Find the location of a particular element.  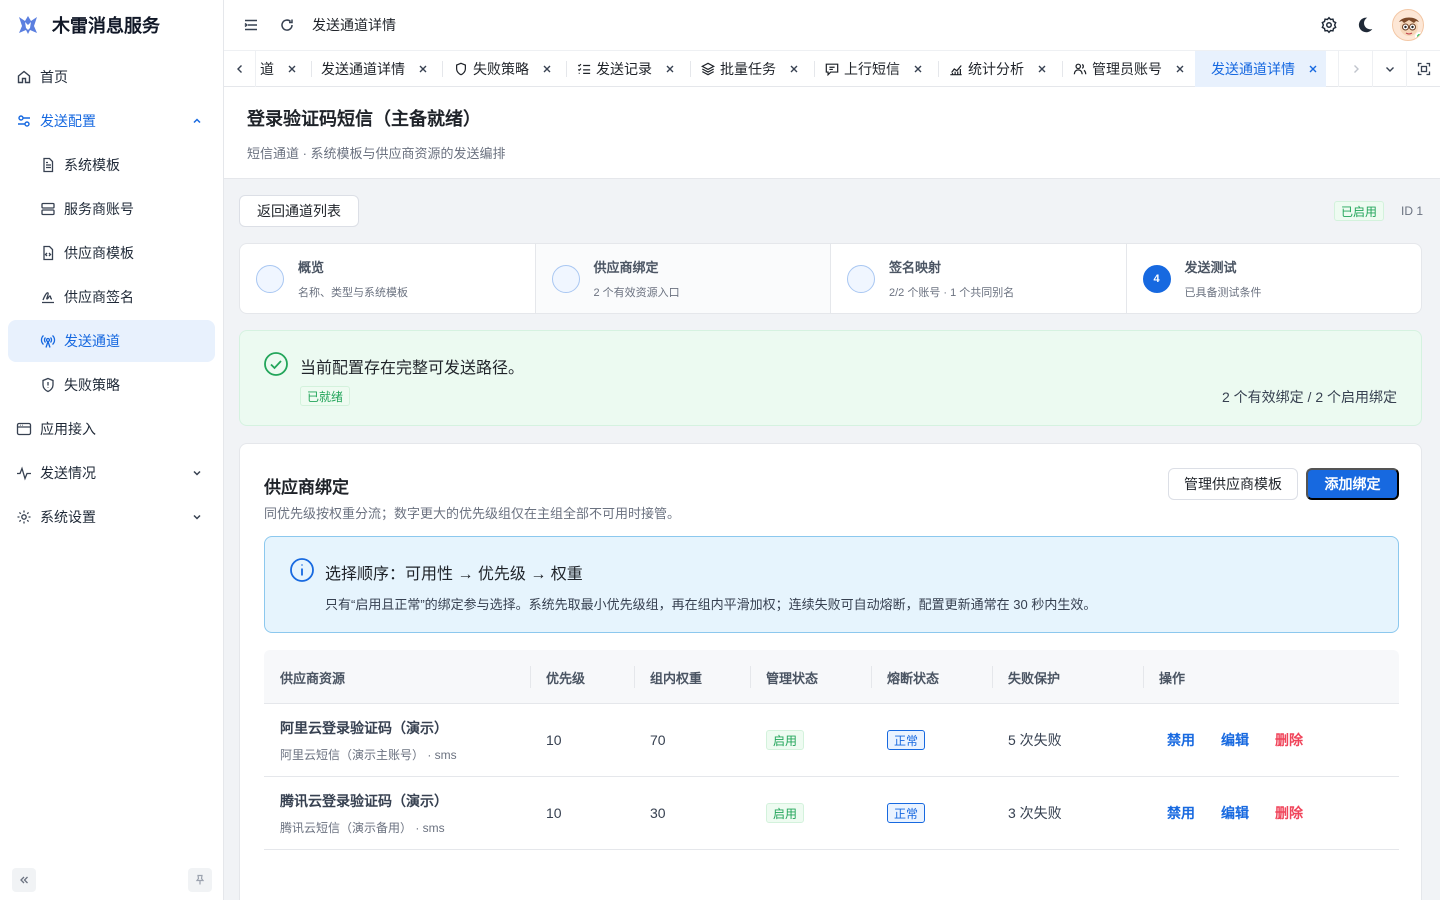

sidebar-item-label: 发送配置 is located at coordinates (68, 121).